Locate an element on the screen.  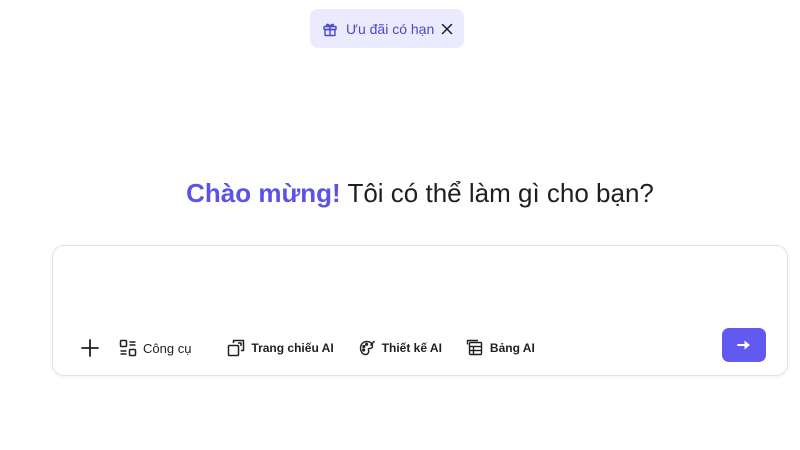
ai-table-label: Bảng AI is located at coordinates (512, 348).